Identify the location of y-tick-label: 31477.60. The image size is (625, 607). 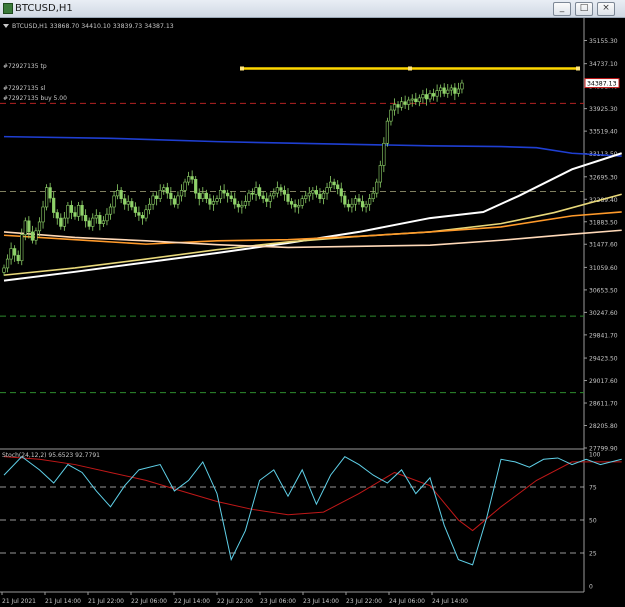
(603, 245).